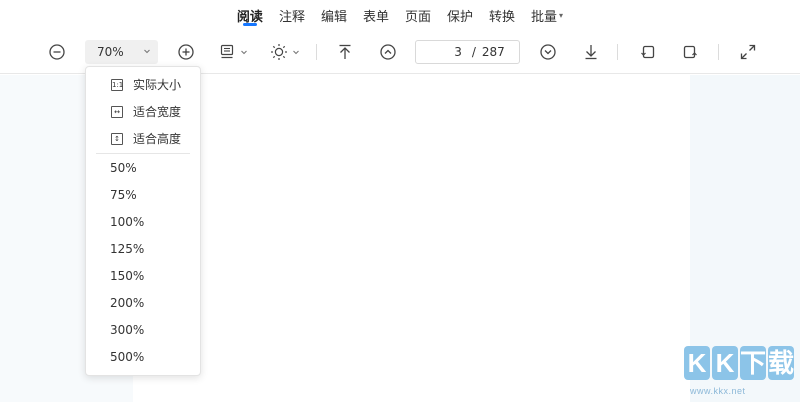  Describe the element at coordinates (117, 111) in the screenshot. I see `fit-width-icon: ↔` at that location.